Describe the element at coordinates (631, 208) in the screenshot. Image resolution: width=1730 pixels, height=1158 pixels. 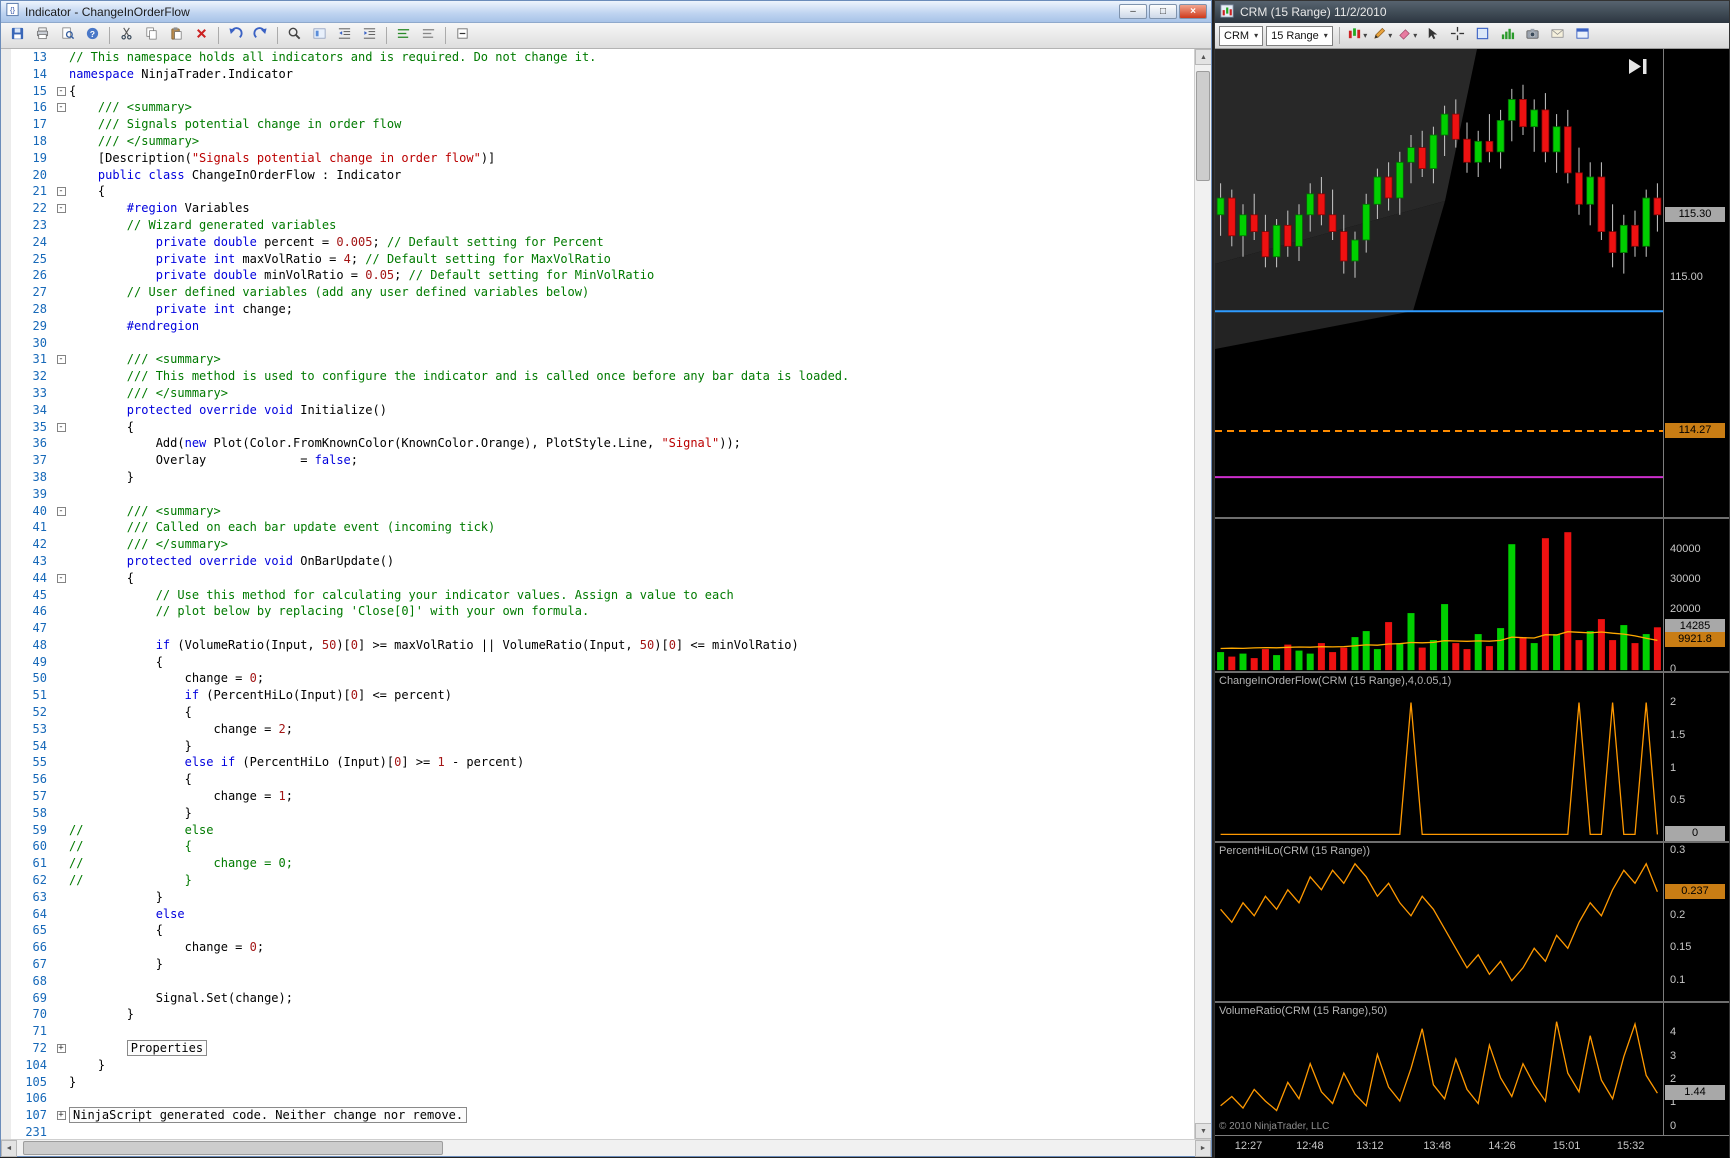
I see `code-text: #region Variables` at that location.